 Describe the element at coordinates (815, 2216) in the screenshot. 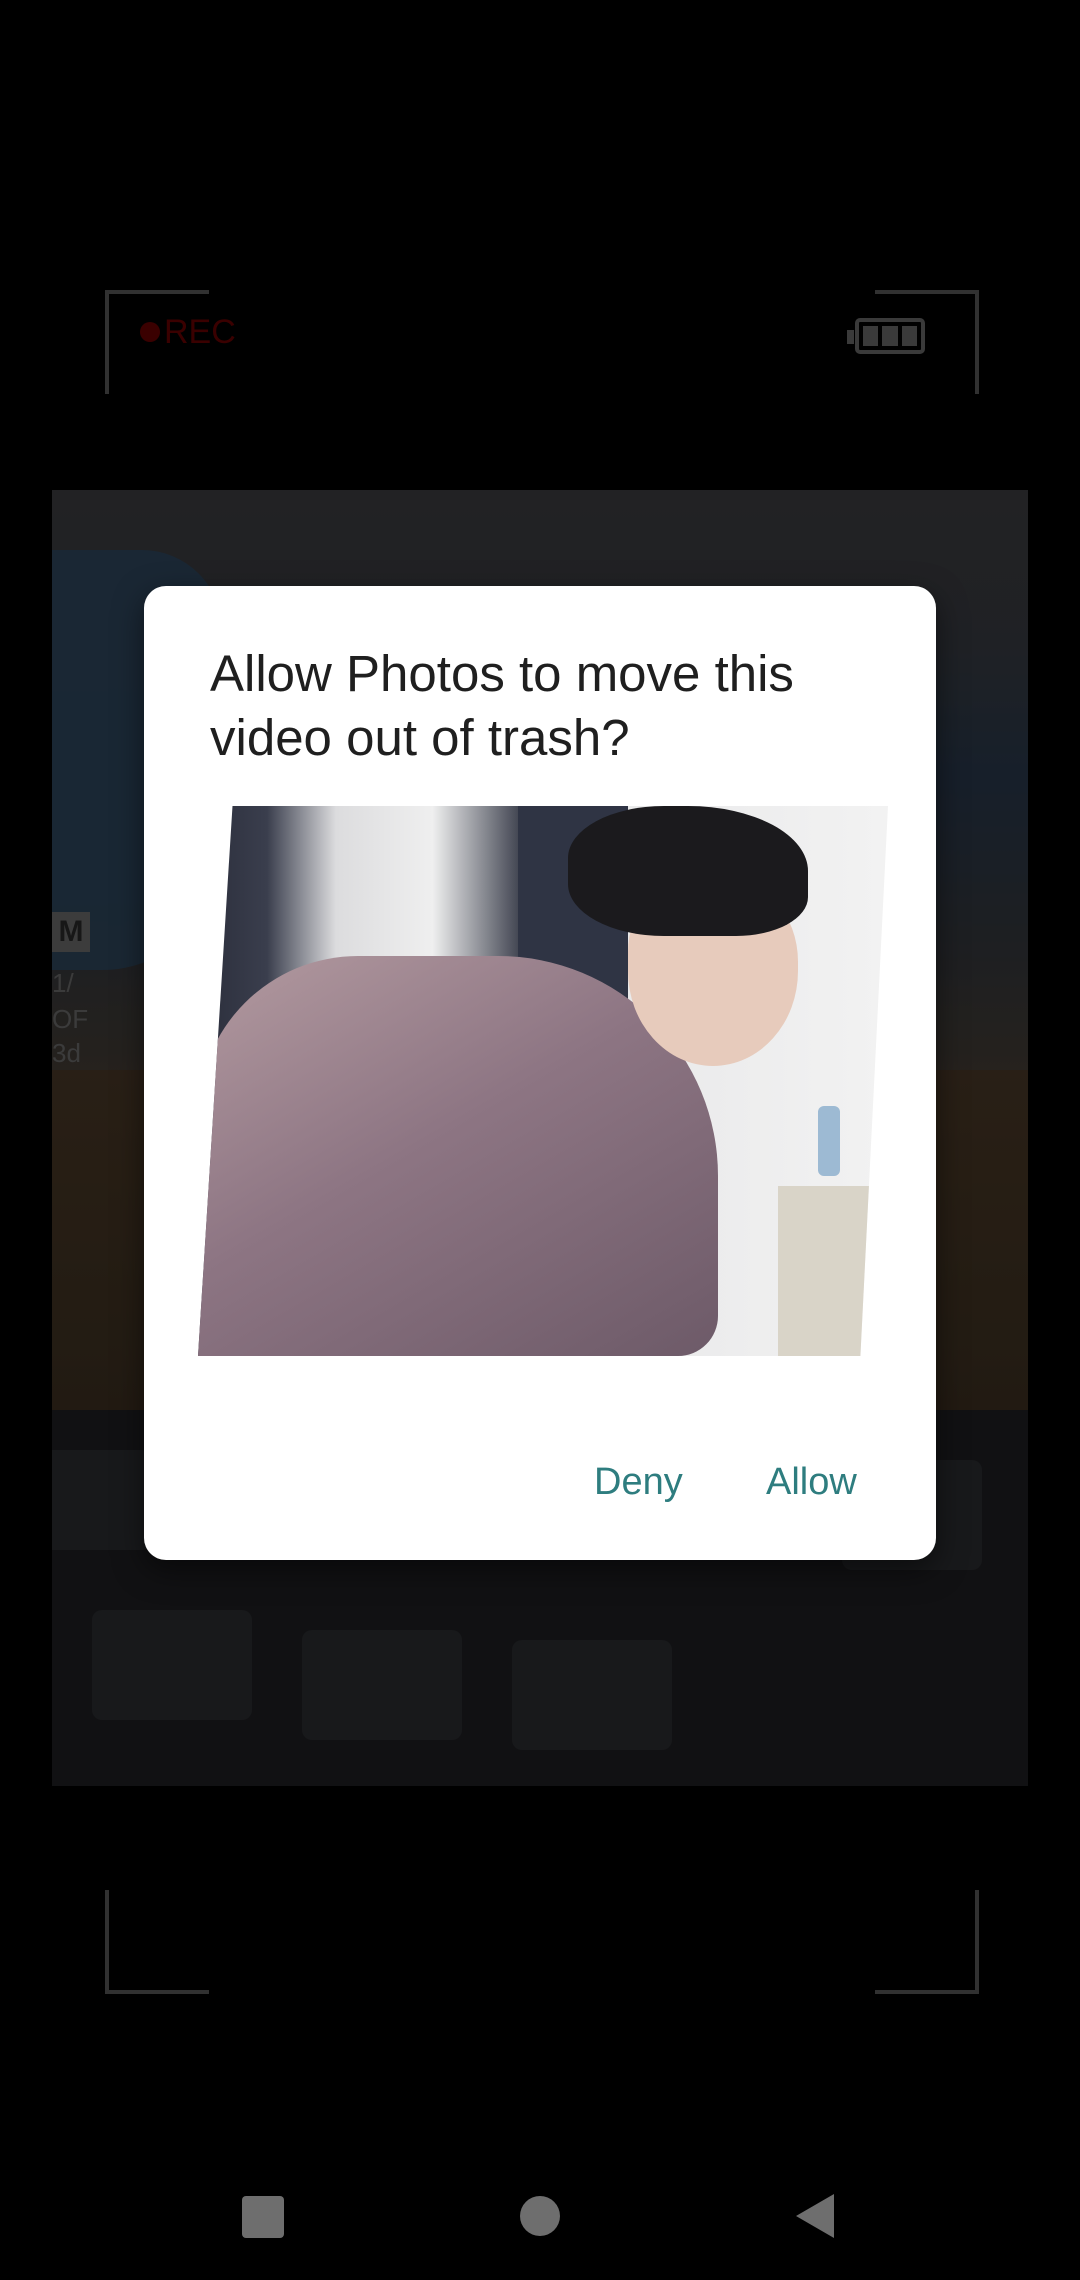

I see `back-icon` at that location.